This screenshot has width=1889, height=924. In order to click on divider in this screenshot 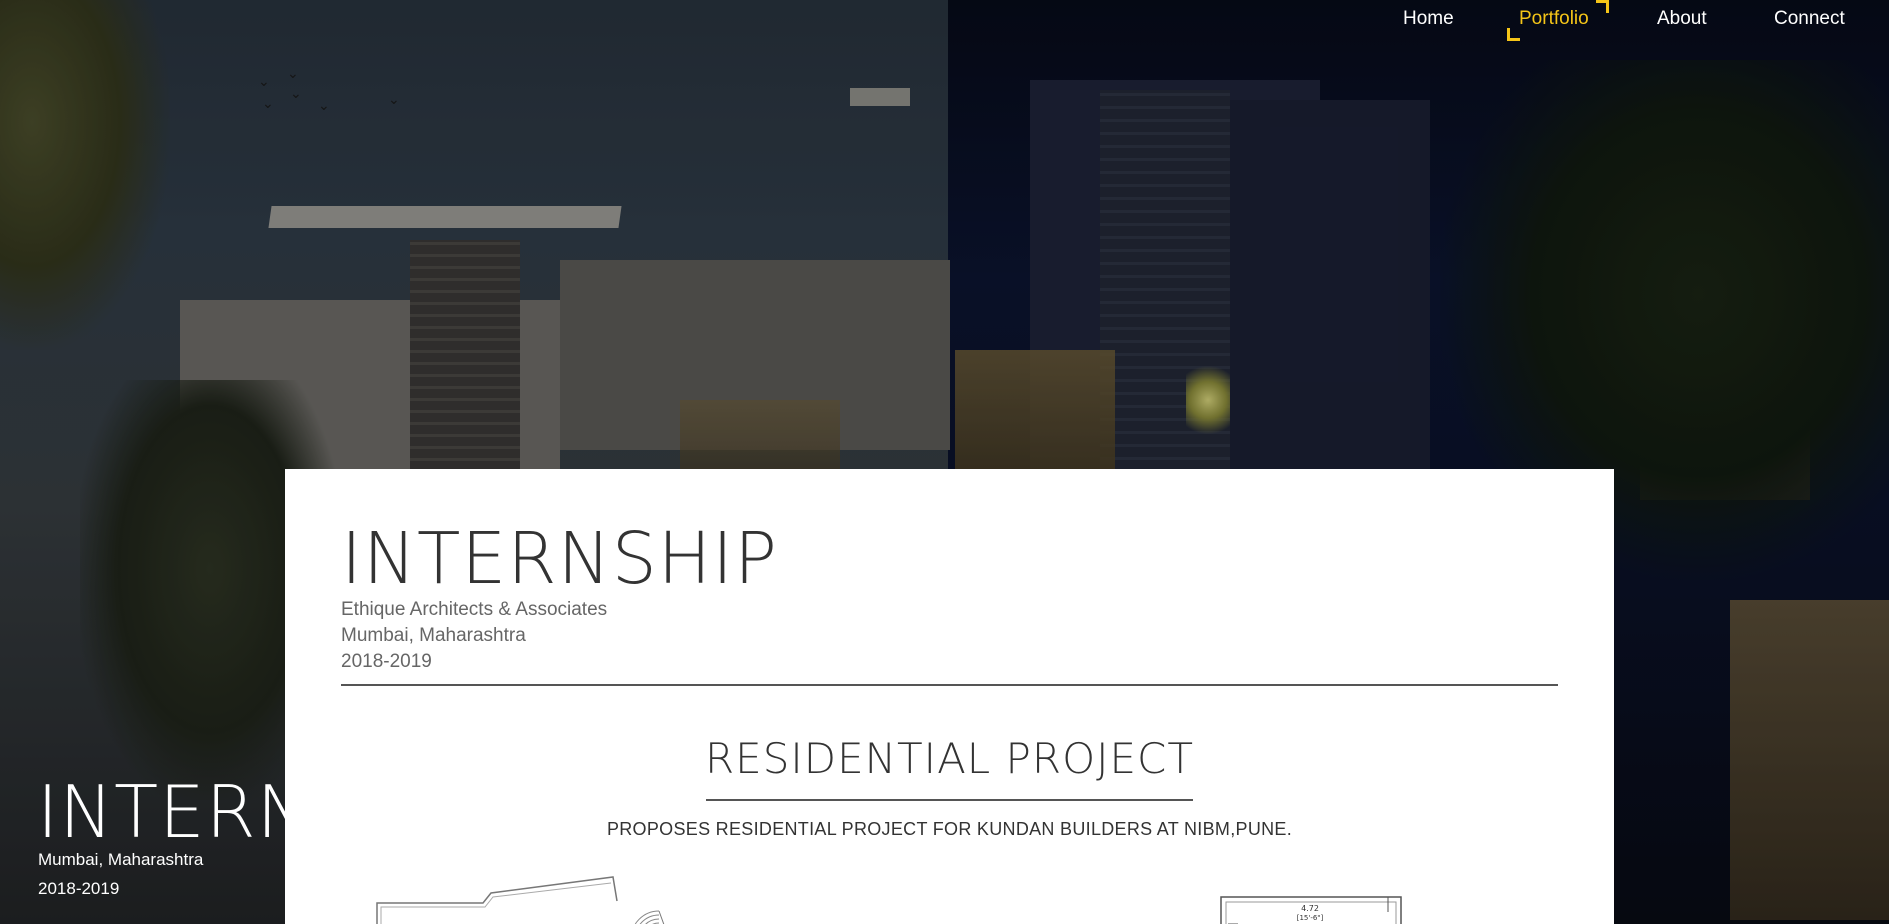, I will do `click(949, 685)`.